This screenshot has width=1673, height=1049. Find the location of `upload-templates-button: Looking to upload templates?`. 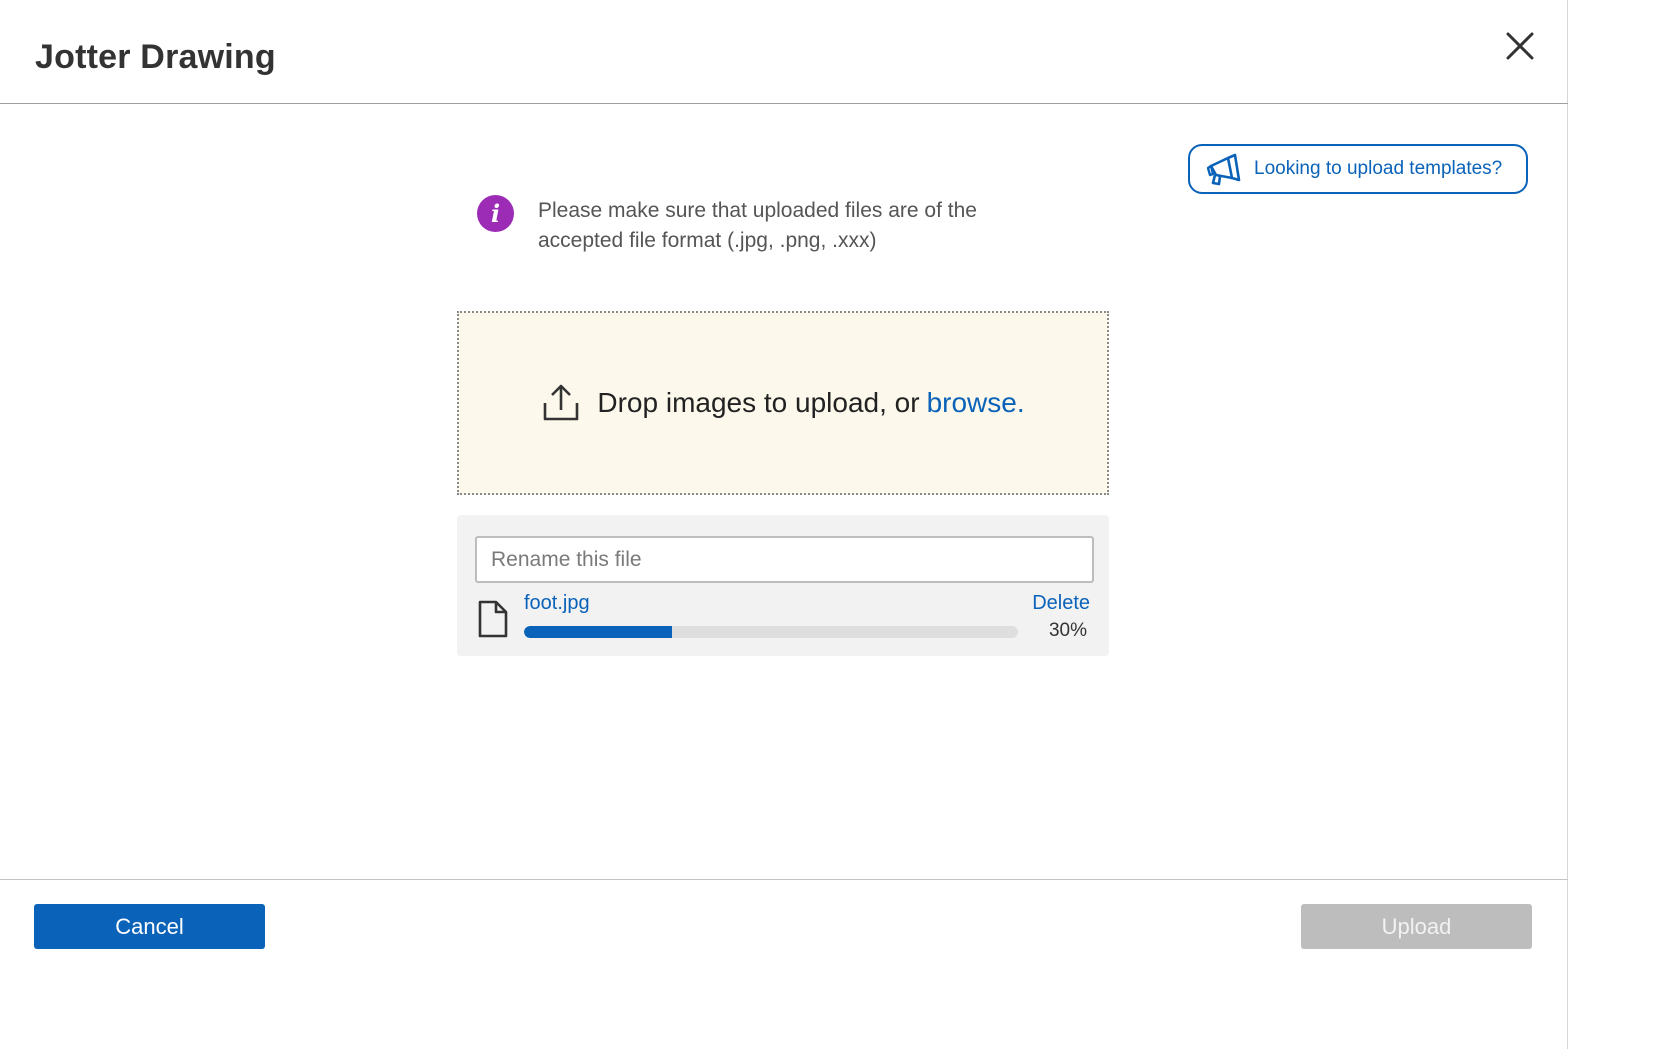

upload-templates-button: Looking to upload templates? is located at coordinates (1358, 169).